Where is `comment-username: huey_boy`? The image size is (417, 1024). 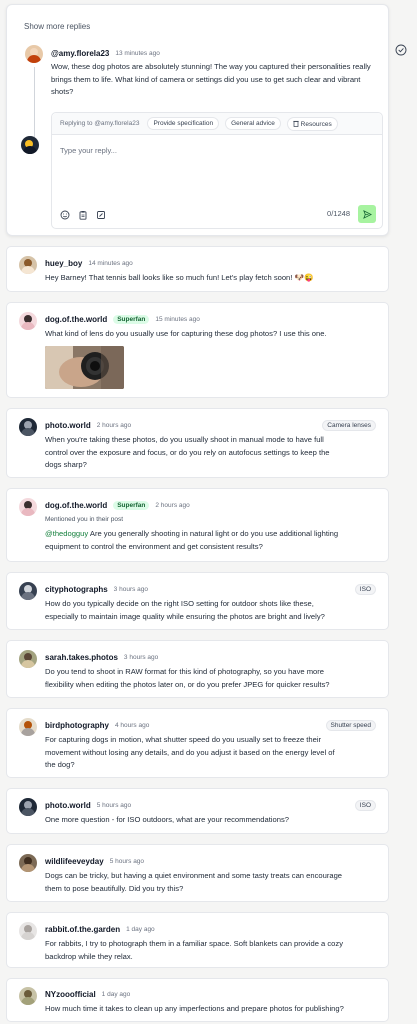
comment-username: huey_boy is located at coordinates (63, 263).